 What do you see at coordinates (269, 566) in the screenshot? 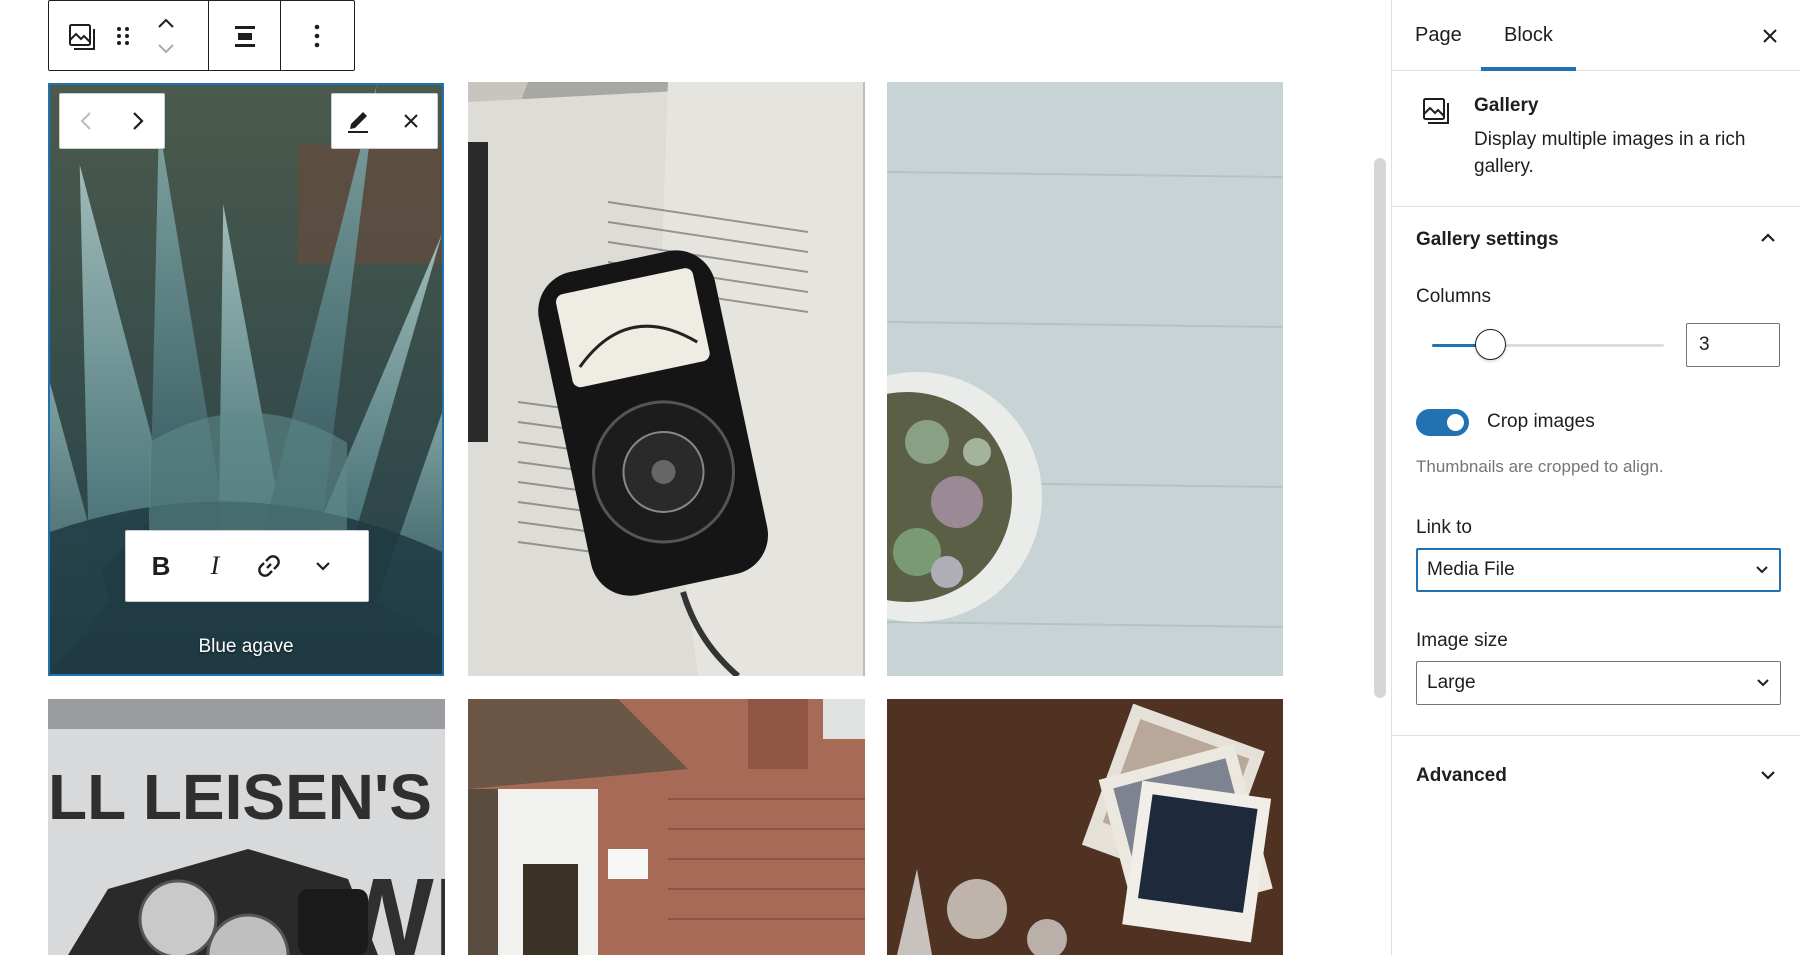
I see `link-icon` at bounding box center [269, 566].